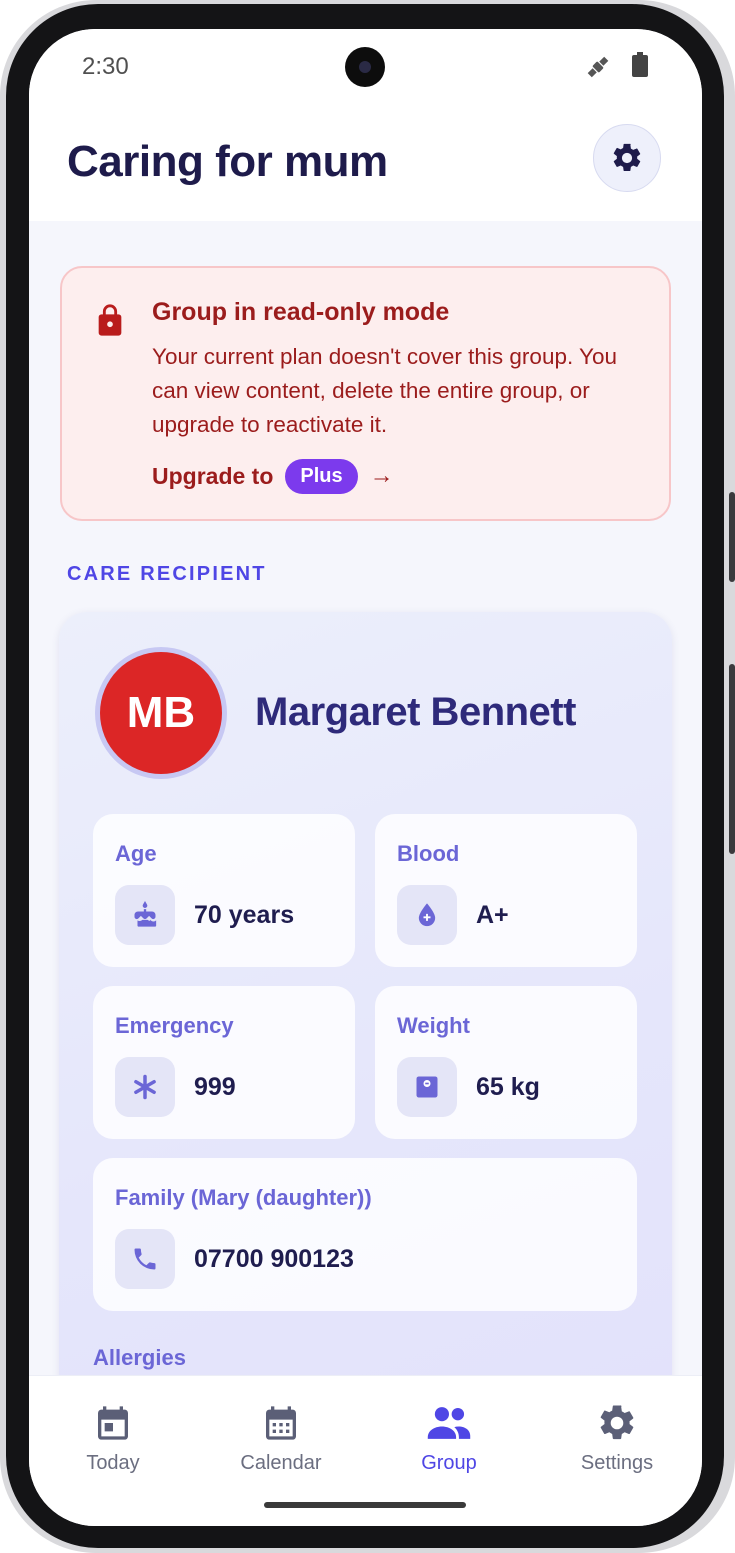 The width and height of the screenshot is (735, 1553). What do you see at coordinates (732, 537) in the screenshot?
I see `power-button` at bounding box center [732, 537].